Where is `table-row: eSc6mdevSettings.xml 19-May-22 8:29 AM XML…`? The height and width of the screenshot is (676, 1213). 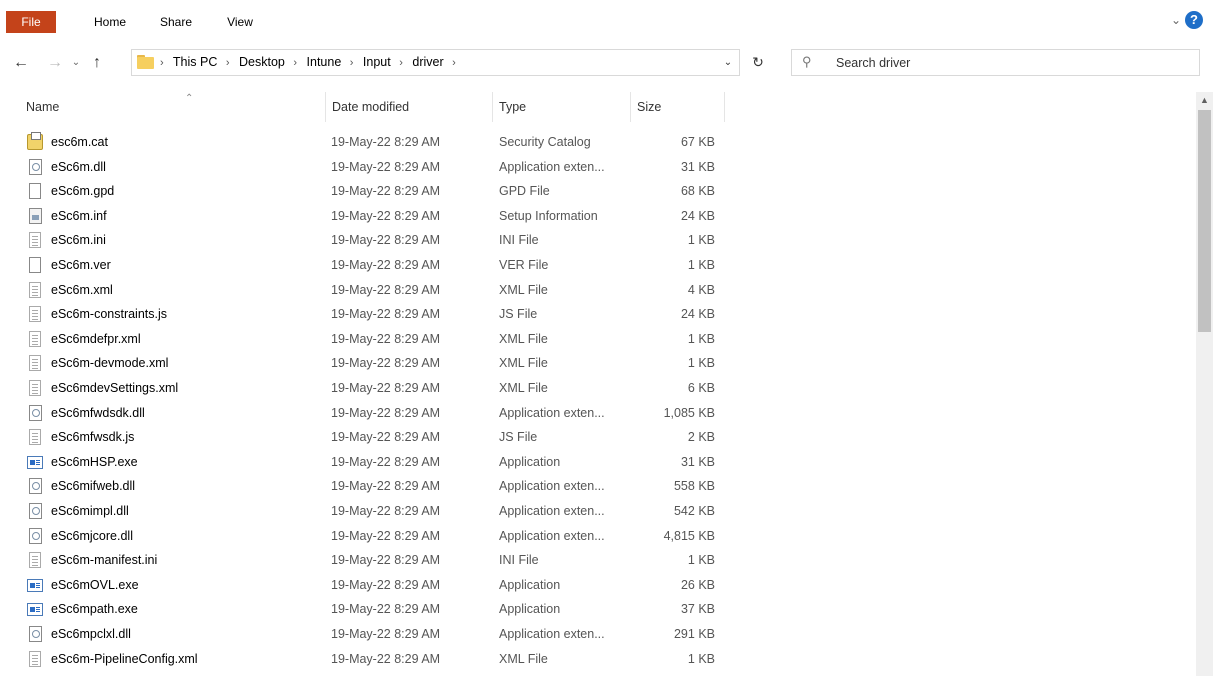
table-row: eSc6mdevSettings.xml 19-May-22 8:29 AM XML… is located at coordinates (370, 388).